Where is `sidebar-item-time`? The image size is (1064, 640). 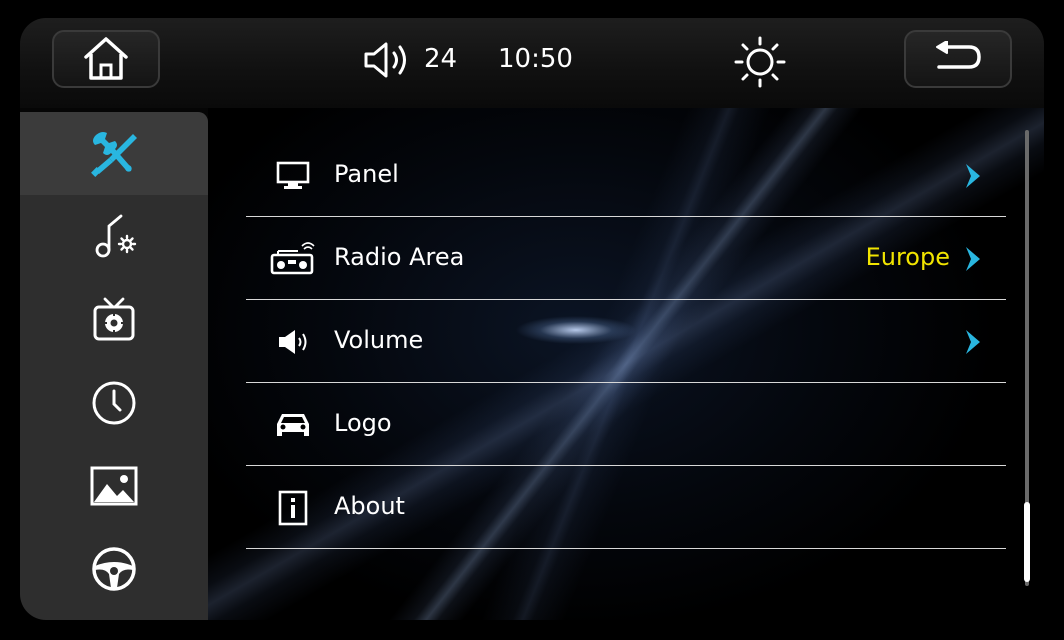
sidebar-item-time is located at coordinates (114, 402).